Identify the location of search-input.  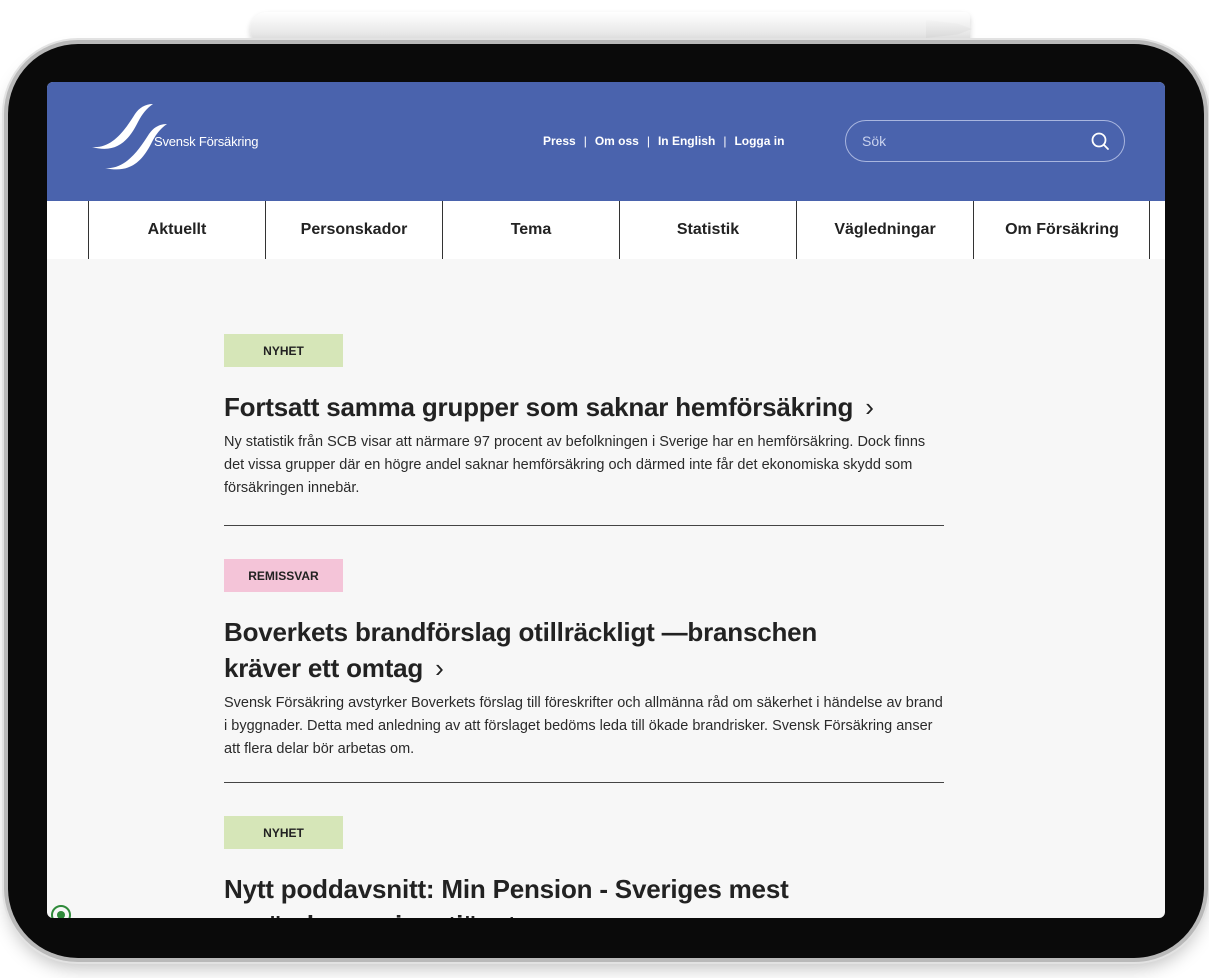
(967, 141).